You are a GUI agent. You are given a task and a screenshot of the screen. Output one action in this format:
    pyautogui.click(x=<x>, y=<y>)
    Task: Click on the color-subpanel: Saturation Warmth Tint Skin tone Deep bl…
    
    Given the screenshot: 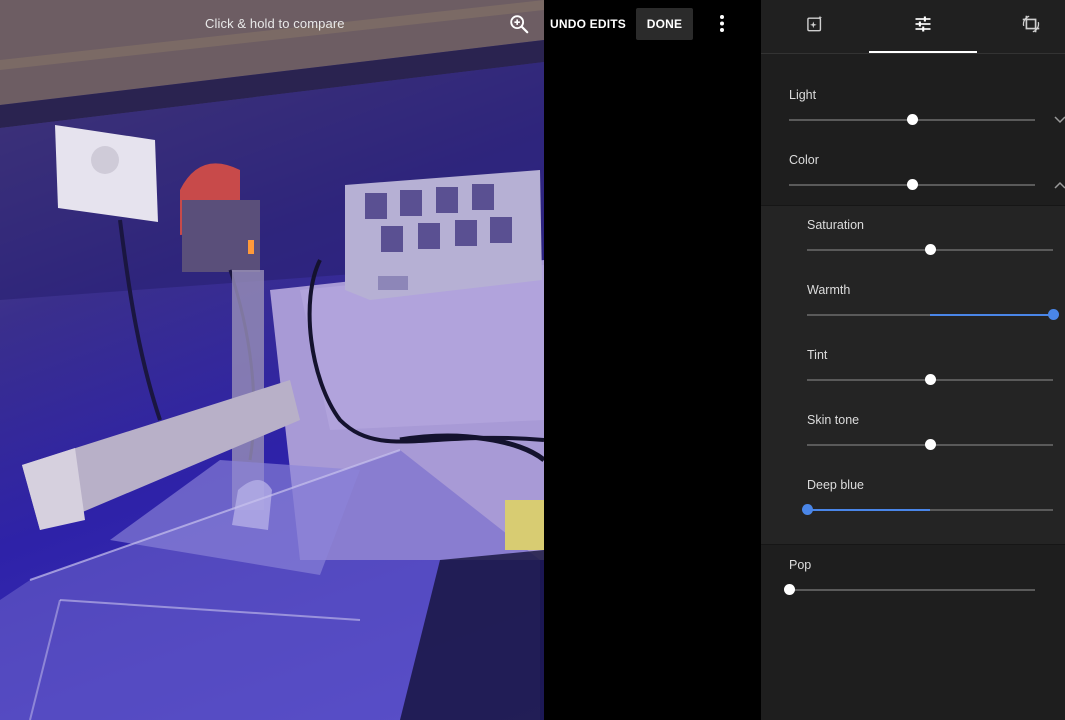 What is the action you would take?
    pyautogui.click(x=913, y=375)
    